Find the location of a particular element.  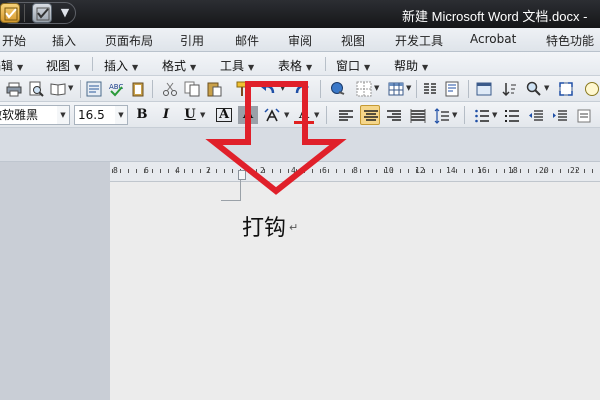

increase-indent-button is located at coordinates (560, 116).